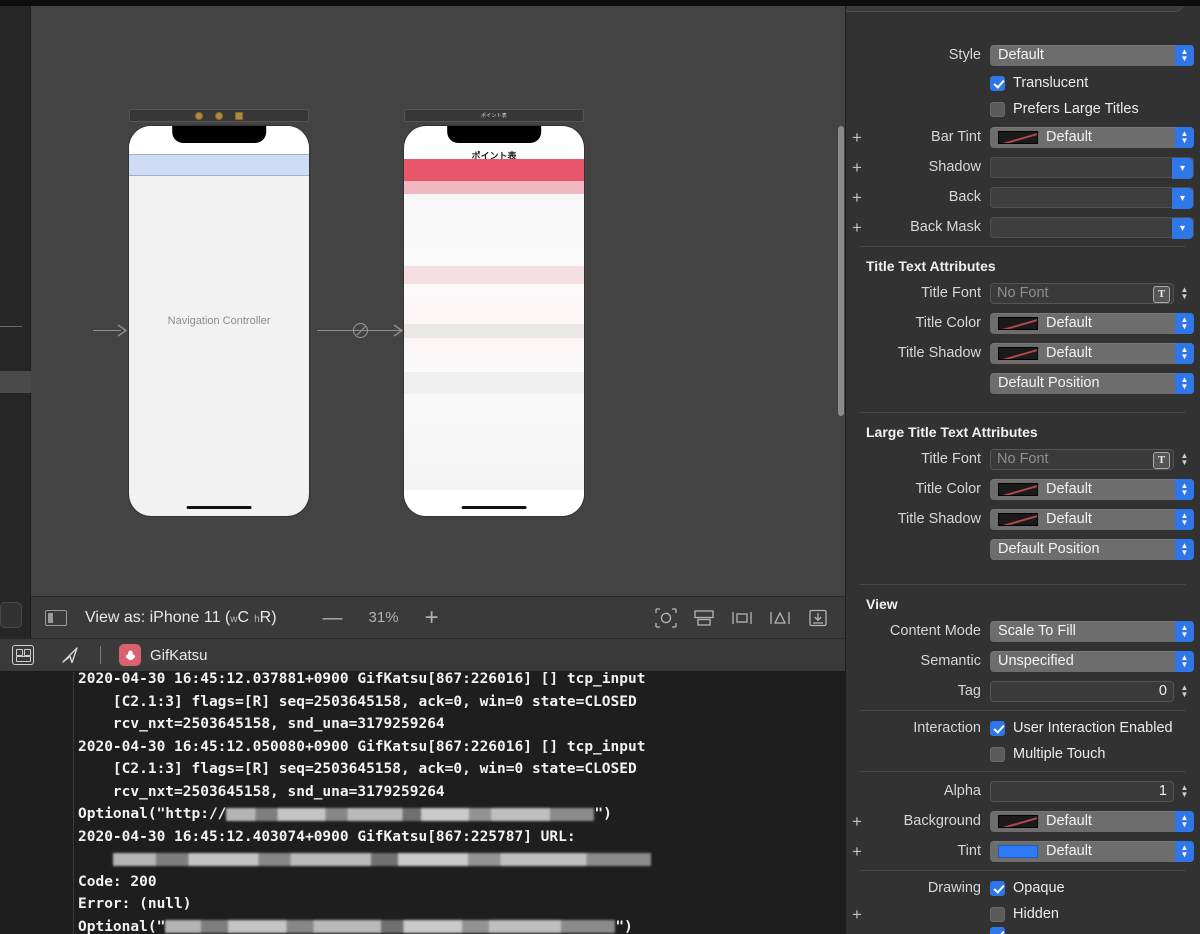 The image size is (1200, 934). Describe the element at coordinates (1069, 489) in the screenshot. I see `large-title-color-value: Default` at that location.